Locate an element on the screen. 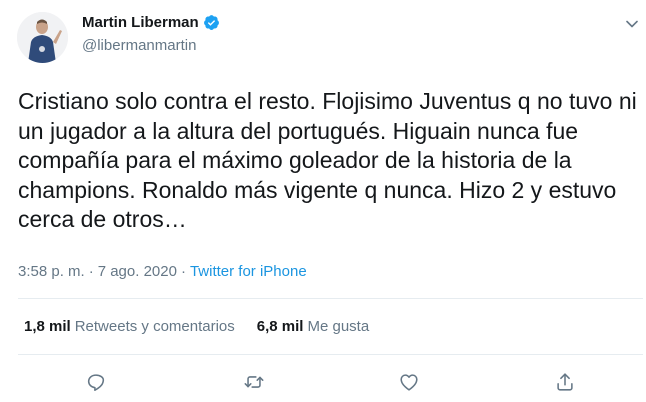  share-button is located at coordinates (565, 382).